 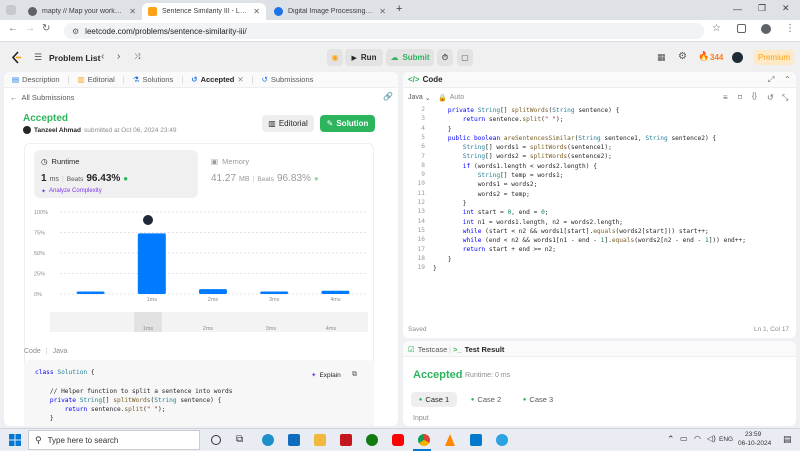 I want to click on browser-tab-leetcode: Sentence Similarity III - LeetCo ✕, so click(x=204, y=11).